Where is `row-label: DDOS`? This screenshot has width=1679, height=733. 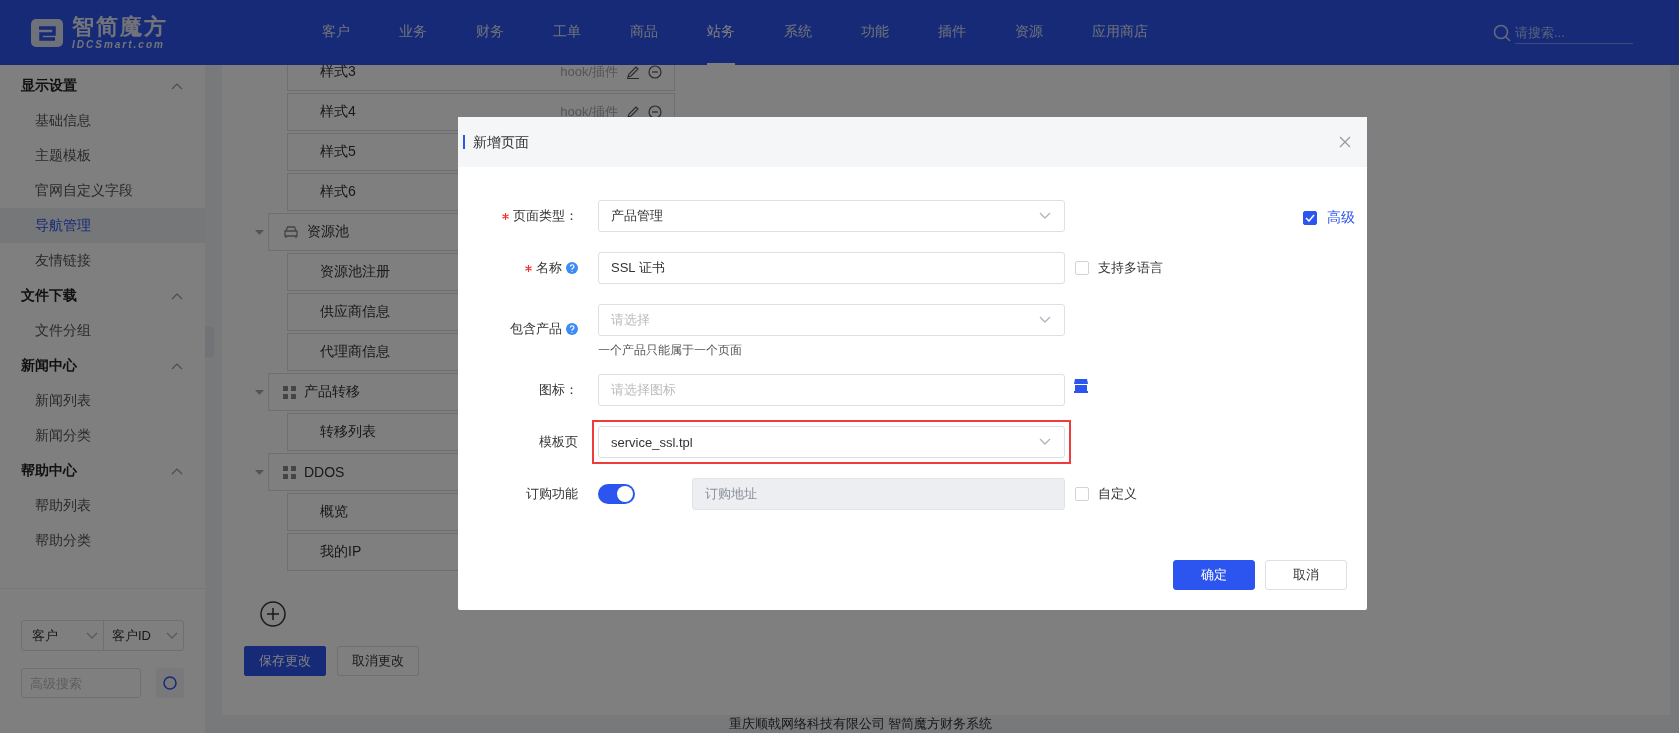 row-label: DDOS is located at coordinates (324, 472).